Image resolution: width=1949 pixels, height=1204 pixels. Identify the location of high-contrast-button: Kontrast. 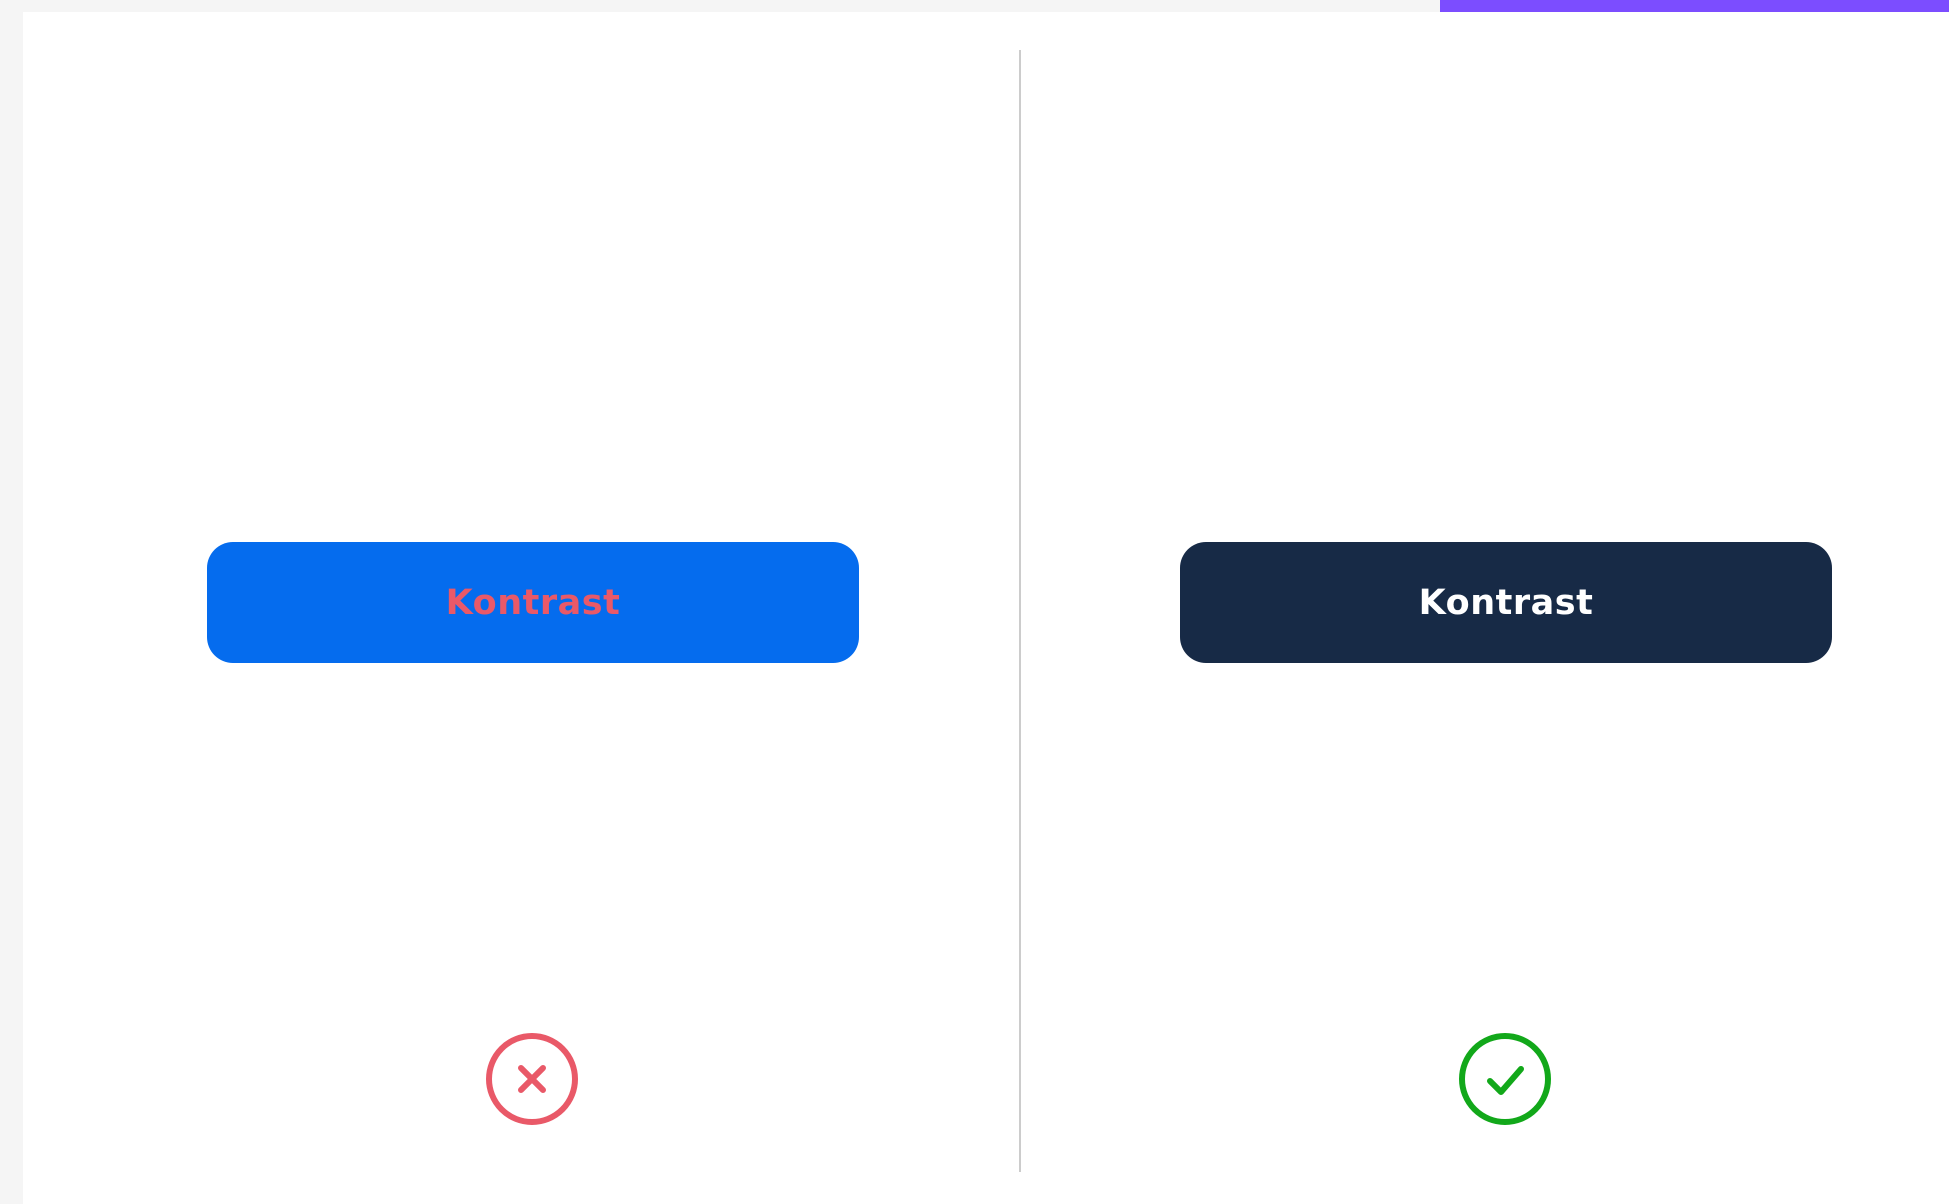
(1506, 602).